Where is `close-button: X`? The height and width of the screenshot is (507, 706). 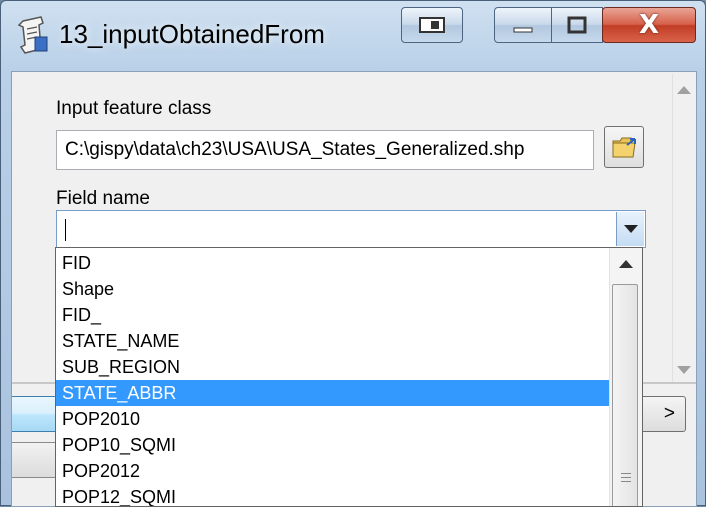
close-button: X is located at coordinates (649, 25).